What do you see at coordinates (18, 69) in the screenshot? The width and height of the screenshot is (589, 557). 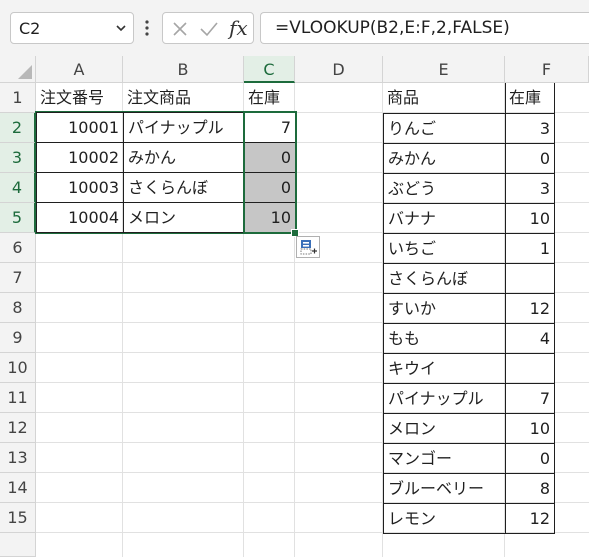 I see `select-all-button` at bounding box center [18, 69].